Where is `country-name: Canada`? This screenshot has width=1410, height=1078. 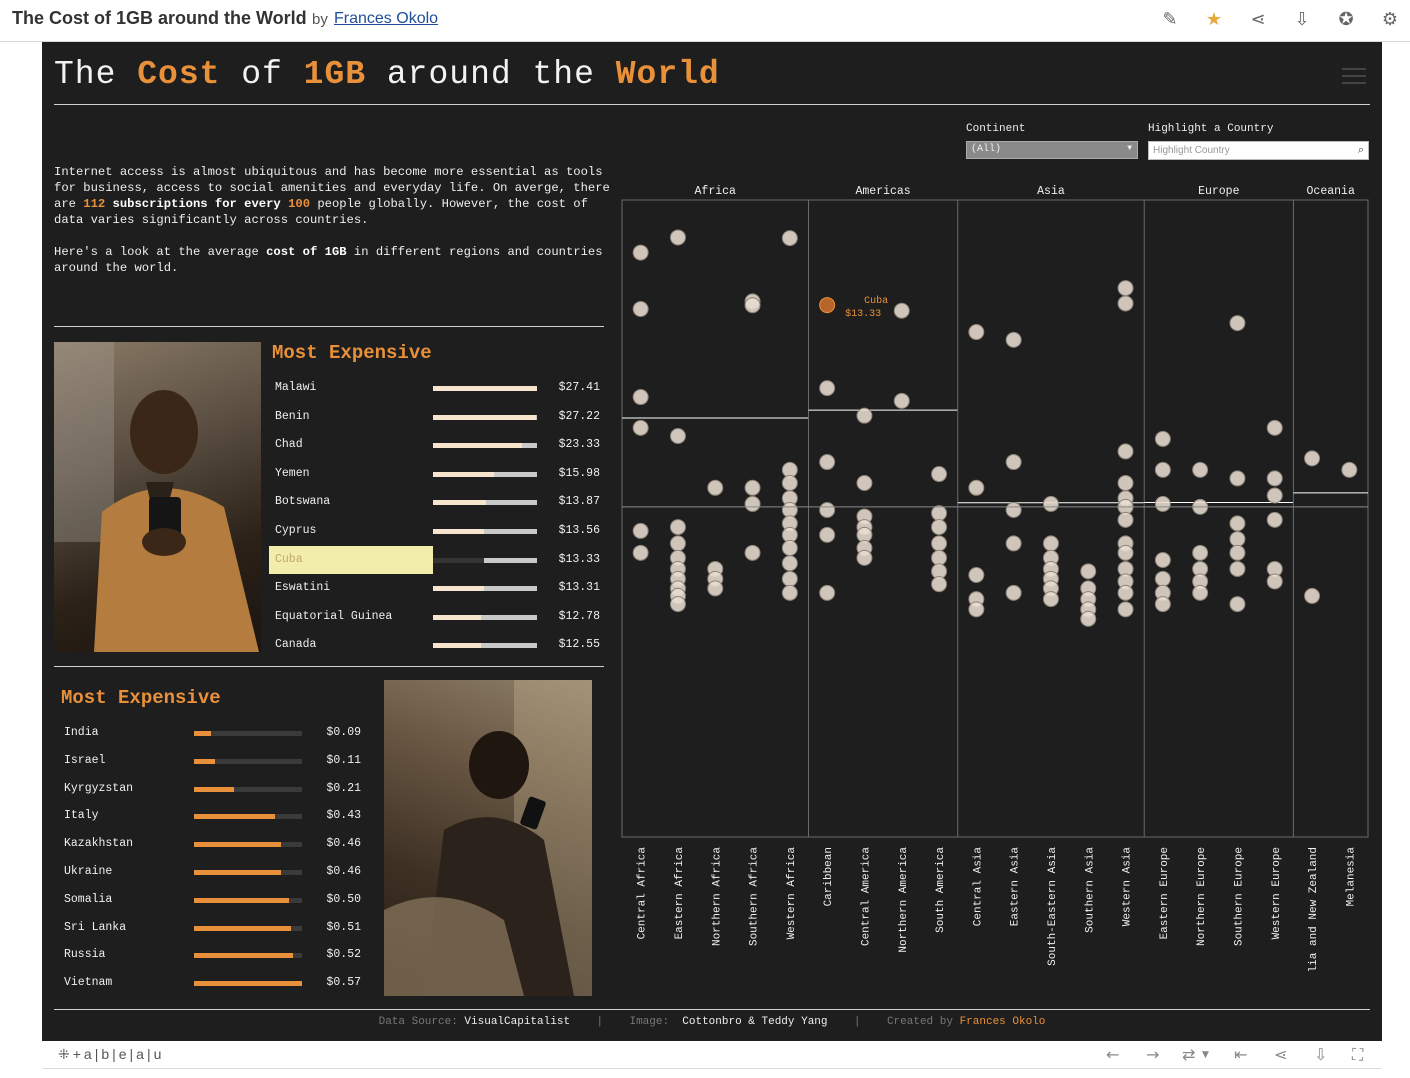 country-name: Canada is located at coordinates (295, 644).